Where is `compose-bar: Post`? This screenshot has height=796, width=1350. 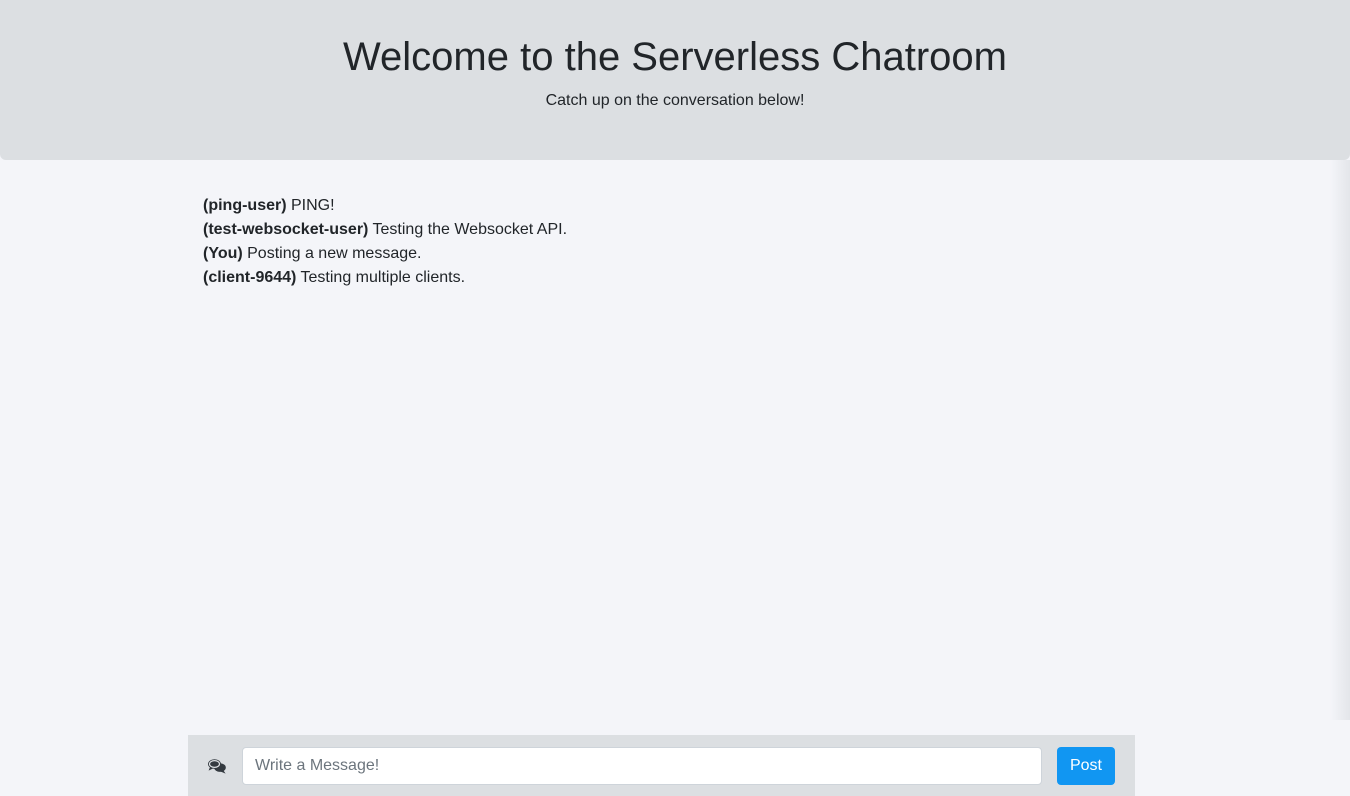
compose-bar: Post is located at coordinates (661, 765).